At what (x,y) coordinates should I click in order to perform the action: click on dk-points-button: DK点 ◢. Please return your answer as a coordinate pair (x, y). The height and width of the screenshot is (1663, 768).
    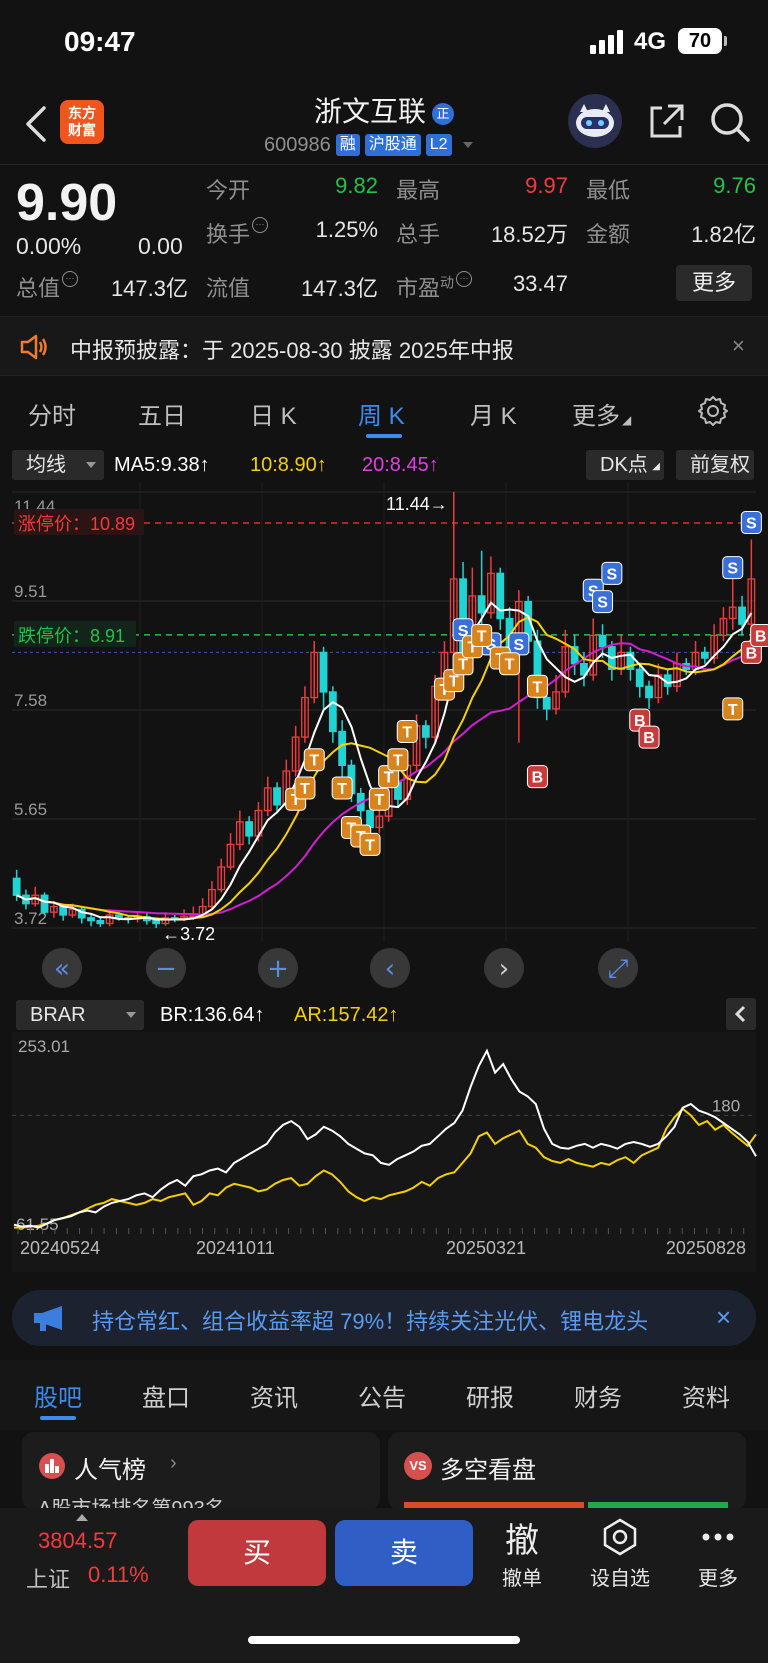
    Looking at the image, I should click on (625, 465).